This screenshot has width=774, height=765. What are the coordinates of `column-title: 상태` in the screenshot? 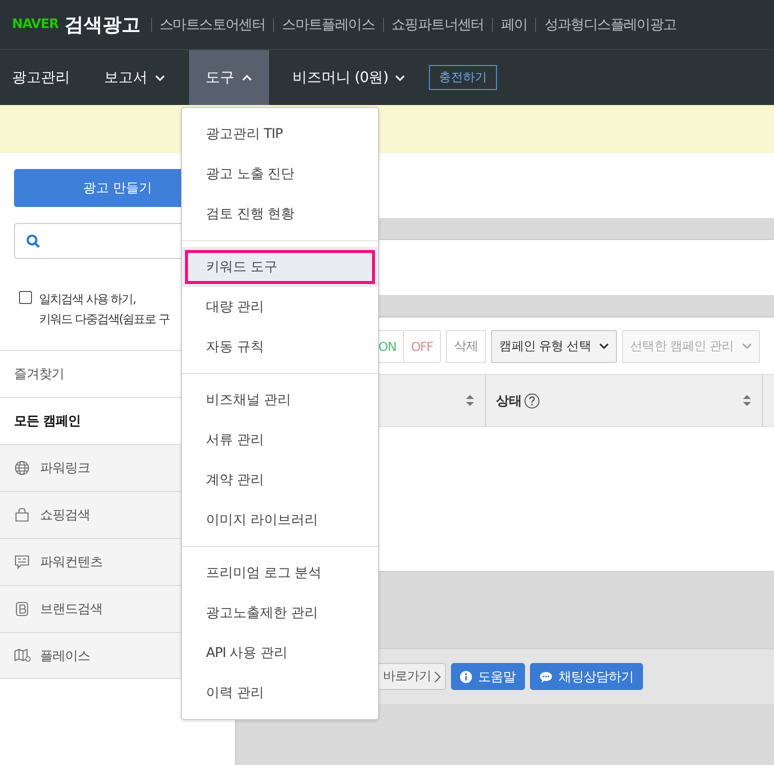 It's located at (509, 401).